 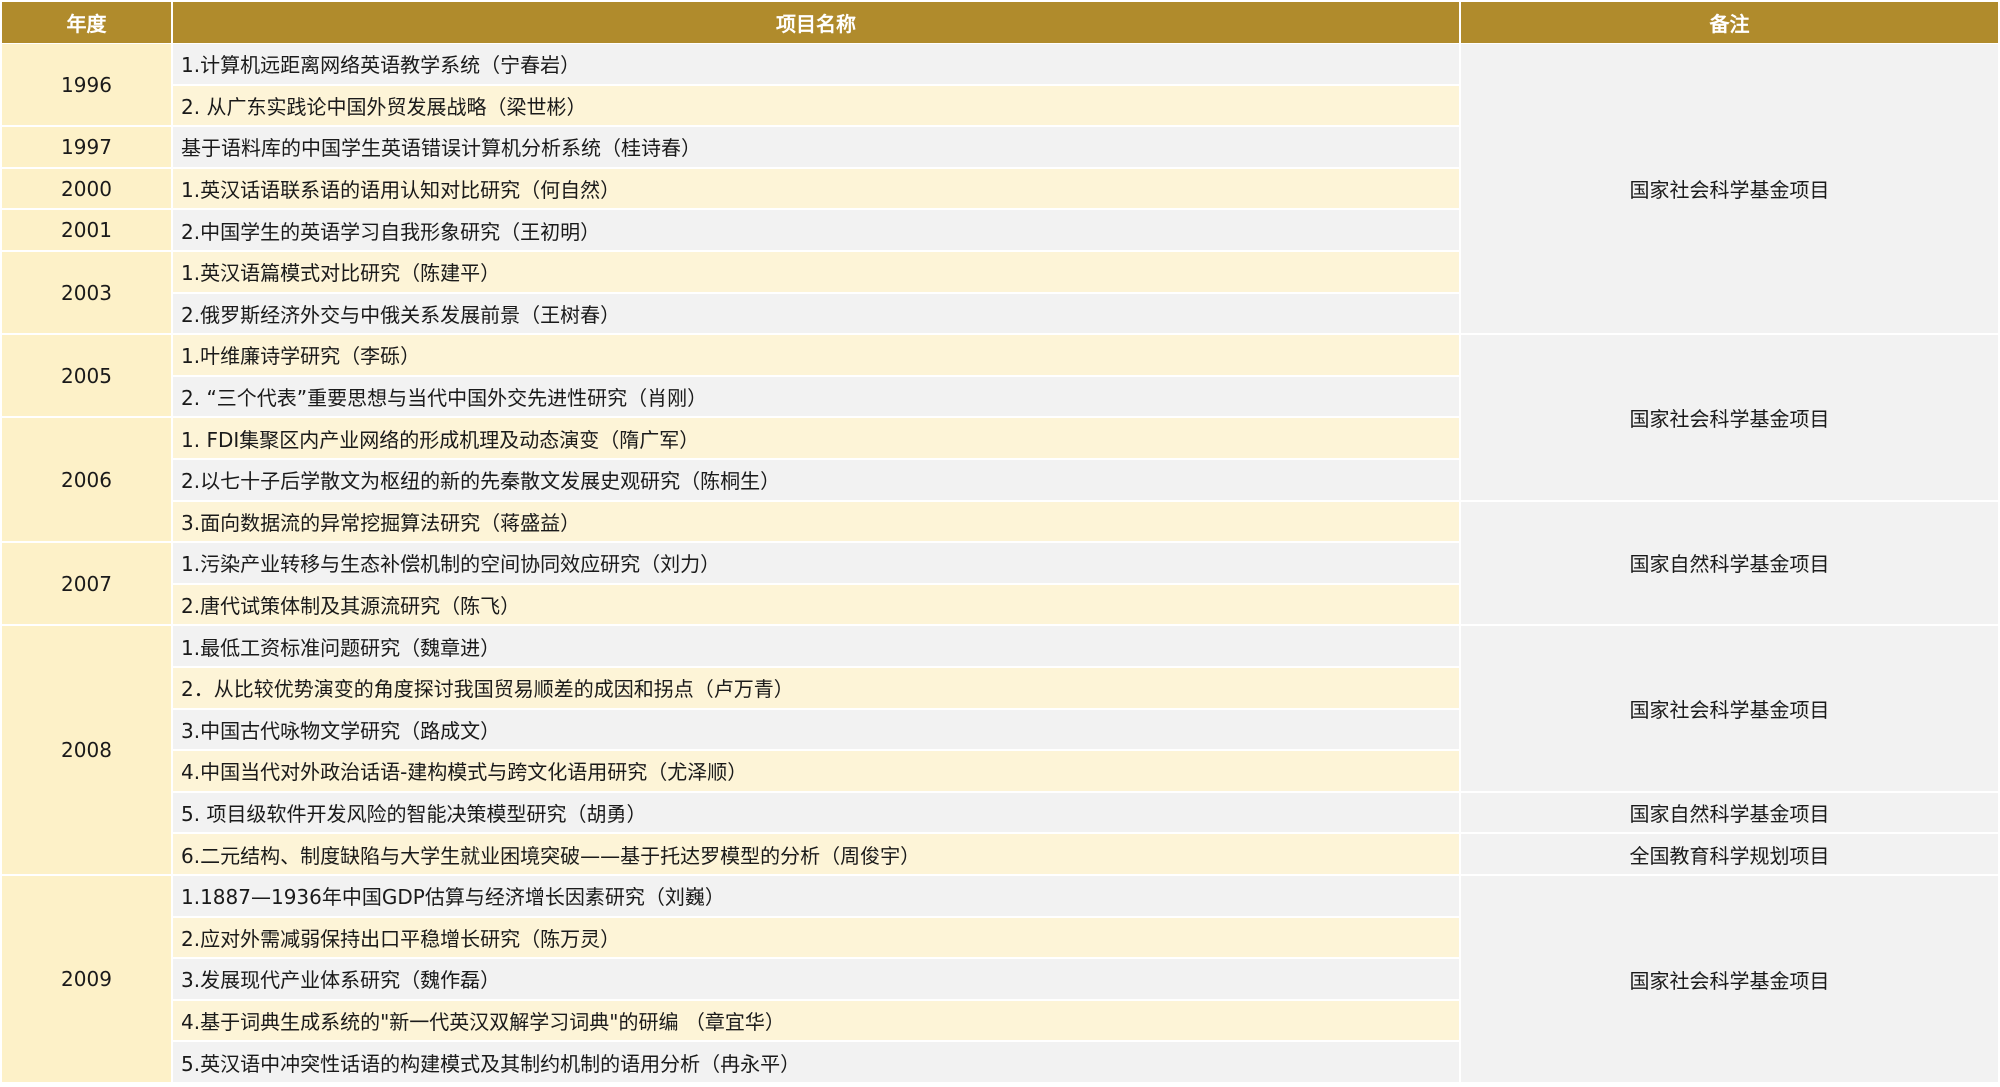 What do you see at coordinates (816, 272) in the screenshot?
I see `project-cell: 1.英汉语篇模式对比研究（陈建平）` at bounding box center [816, 272].